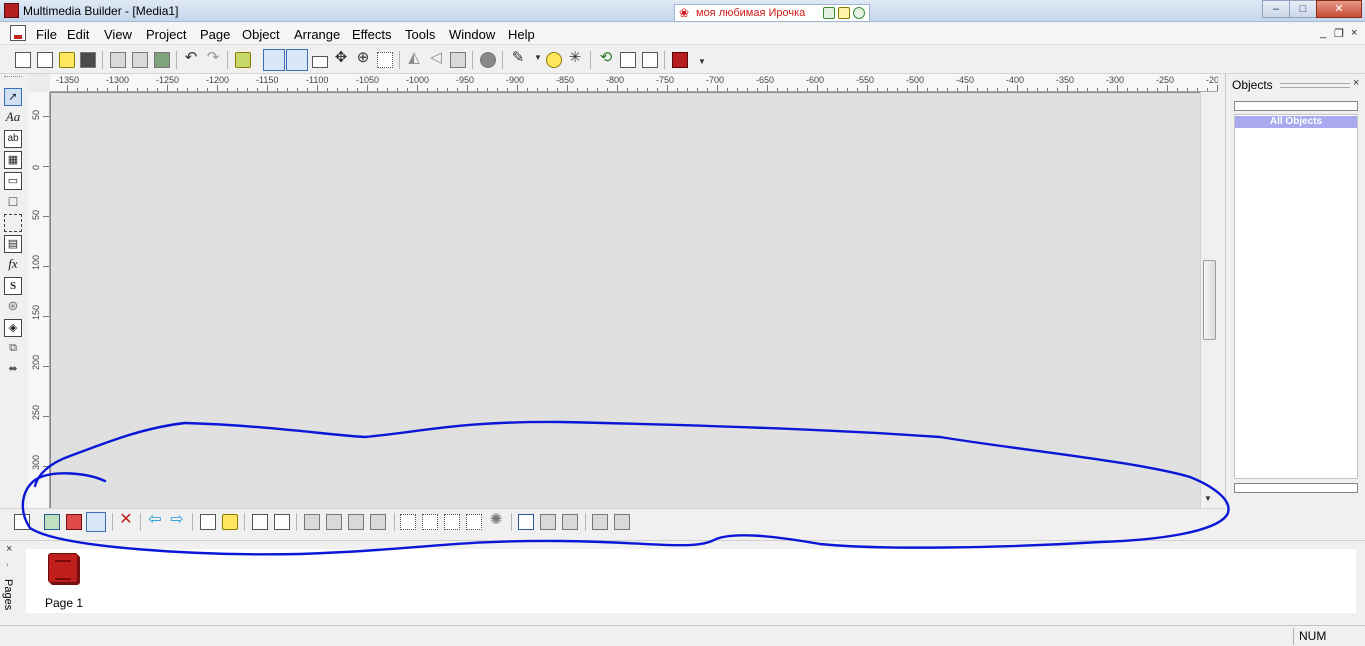  Describe the element at coordinates (88, 60) in the screenshot. I see `save-icon` at that location.